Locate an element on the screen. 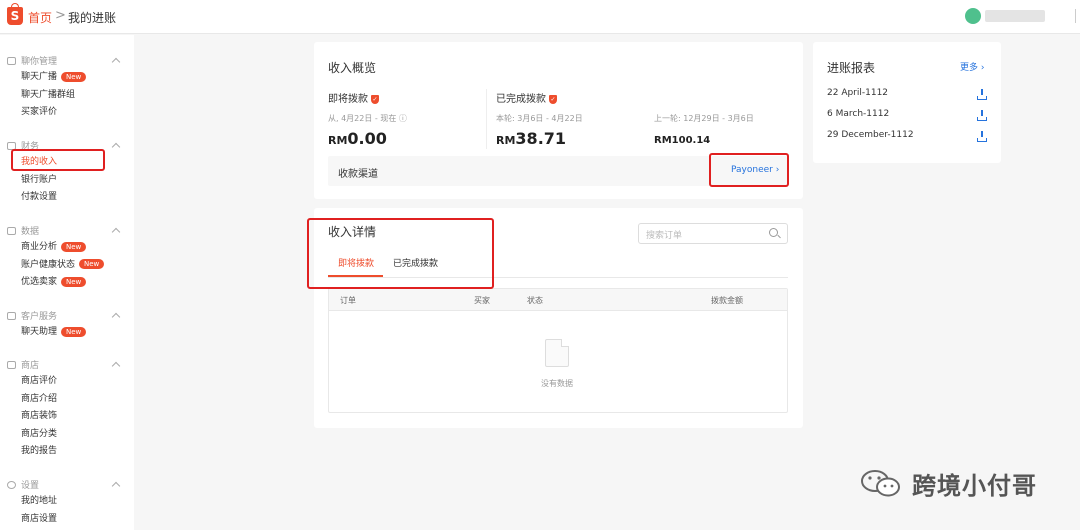 Image resolution: width=1080 pixels, height=530 pixels. sidebar-item-business-insights: 商业分析 New is located at coordinates (67, 248).